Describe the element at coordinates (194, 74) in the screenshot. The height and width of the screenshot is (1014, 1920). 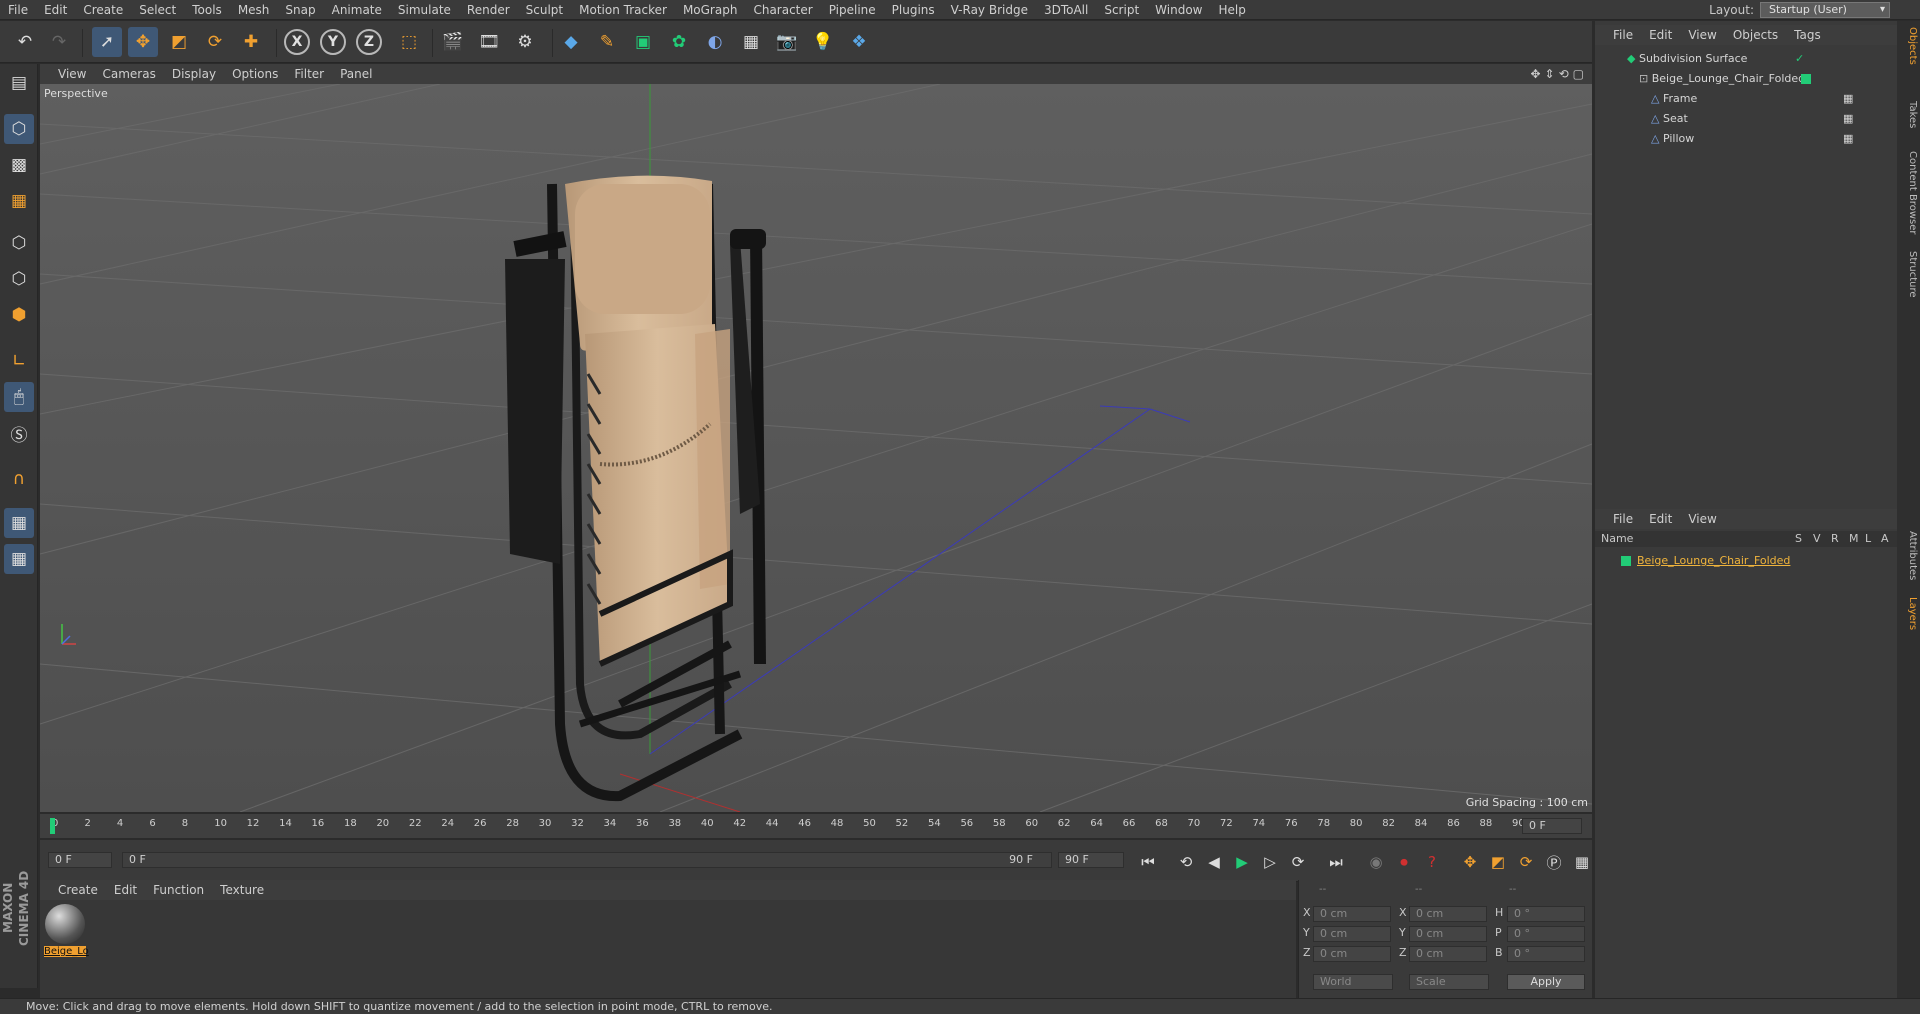
I see `viewport-menu-display: Display` at that location.